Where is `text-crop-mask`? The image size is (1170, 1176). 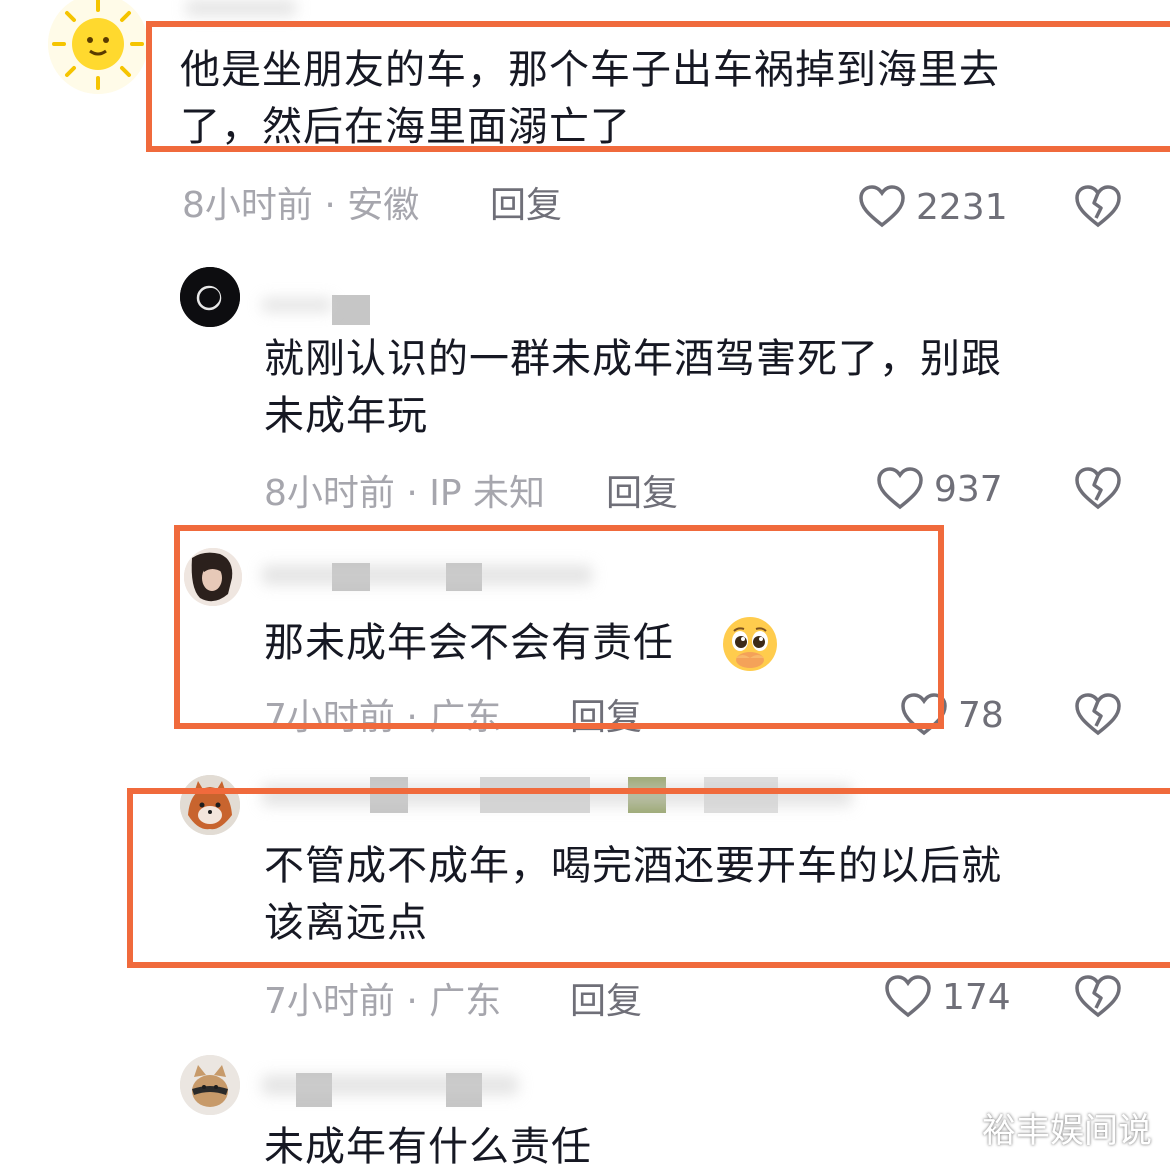 text-crop-mask is located at coordinates (660, 159).